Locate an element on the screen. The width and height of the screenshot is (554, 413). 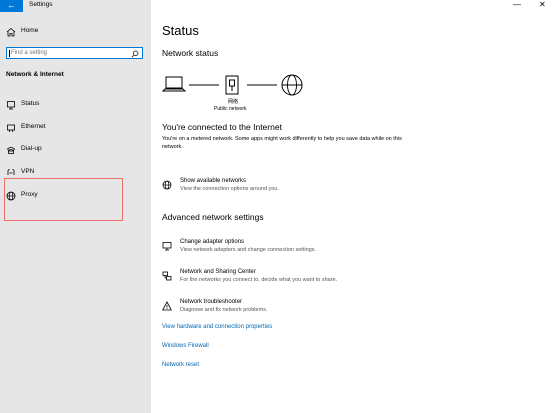
ethernet-icon is located at coordinates (11, 128).